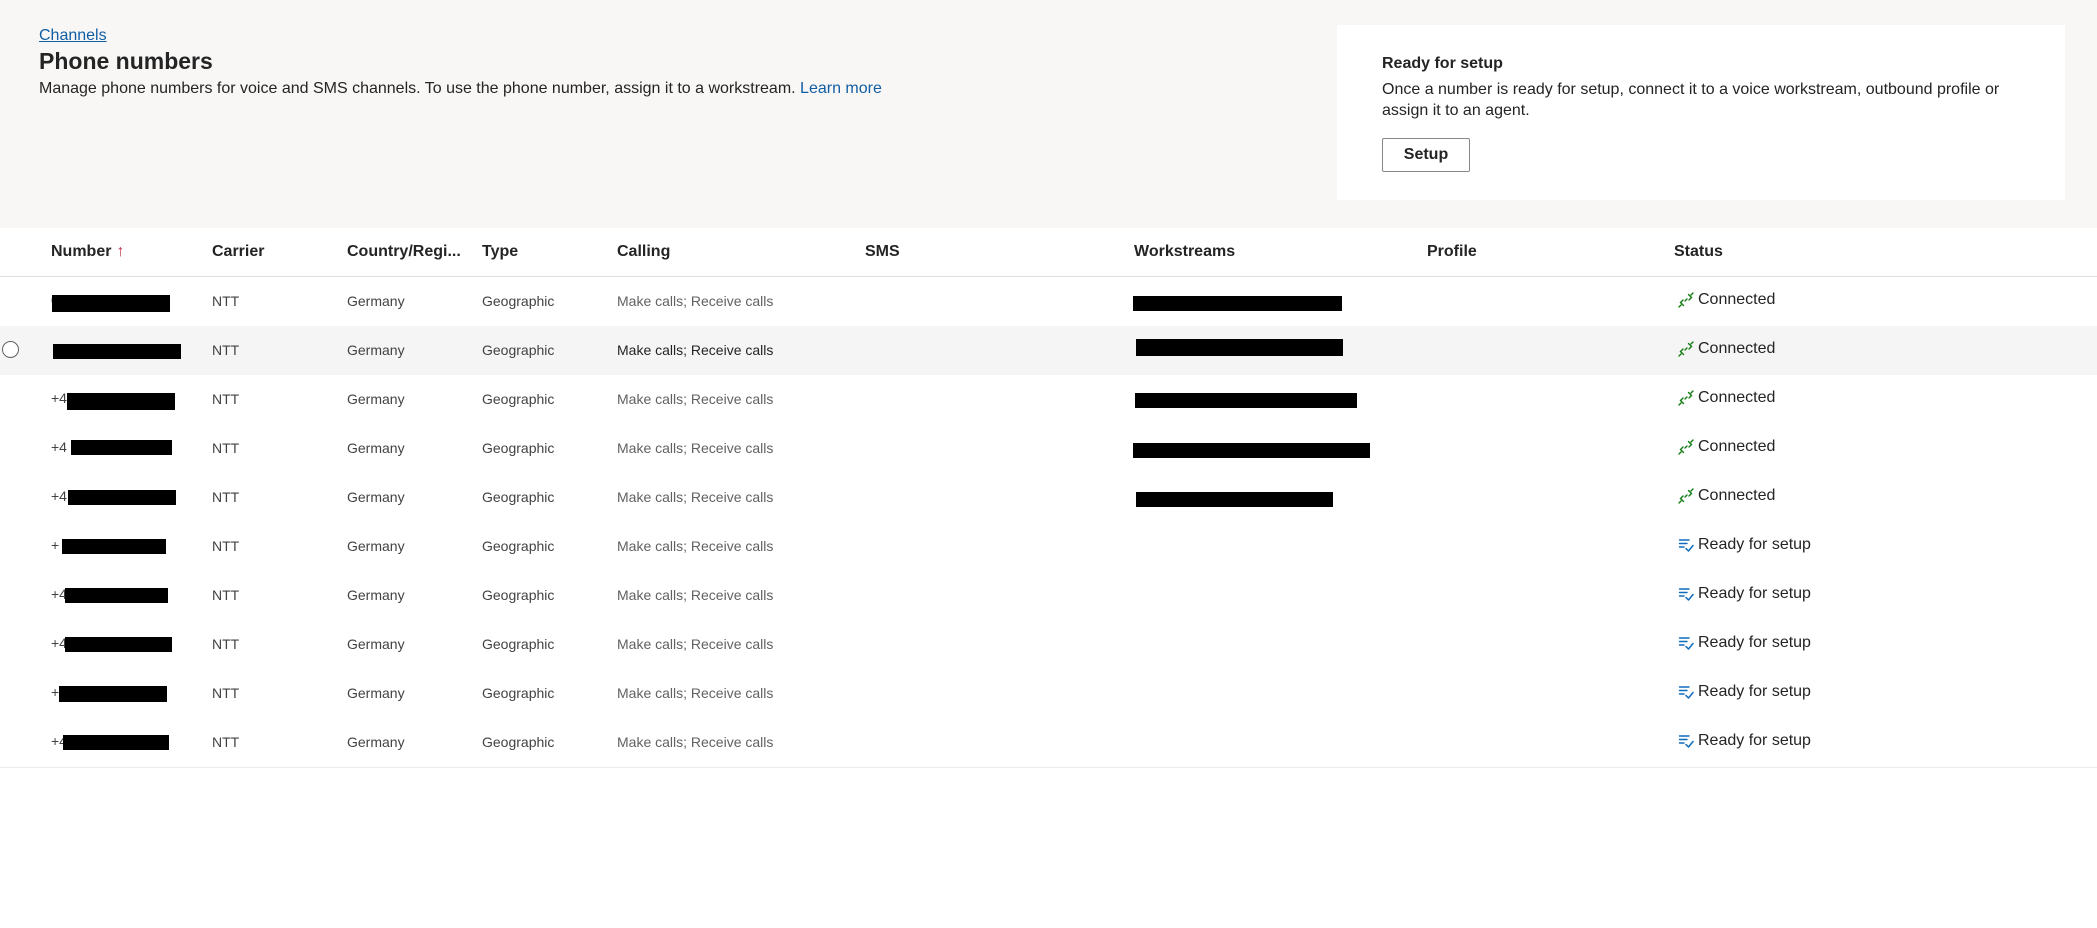 The height and width of the screenshot is (928, 2097). Describe the element at coordinates (1426, 155) in the screenshot. I see `setup-button: Setup` at that location.